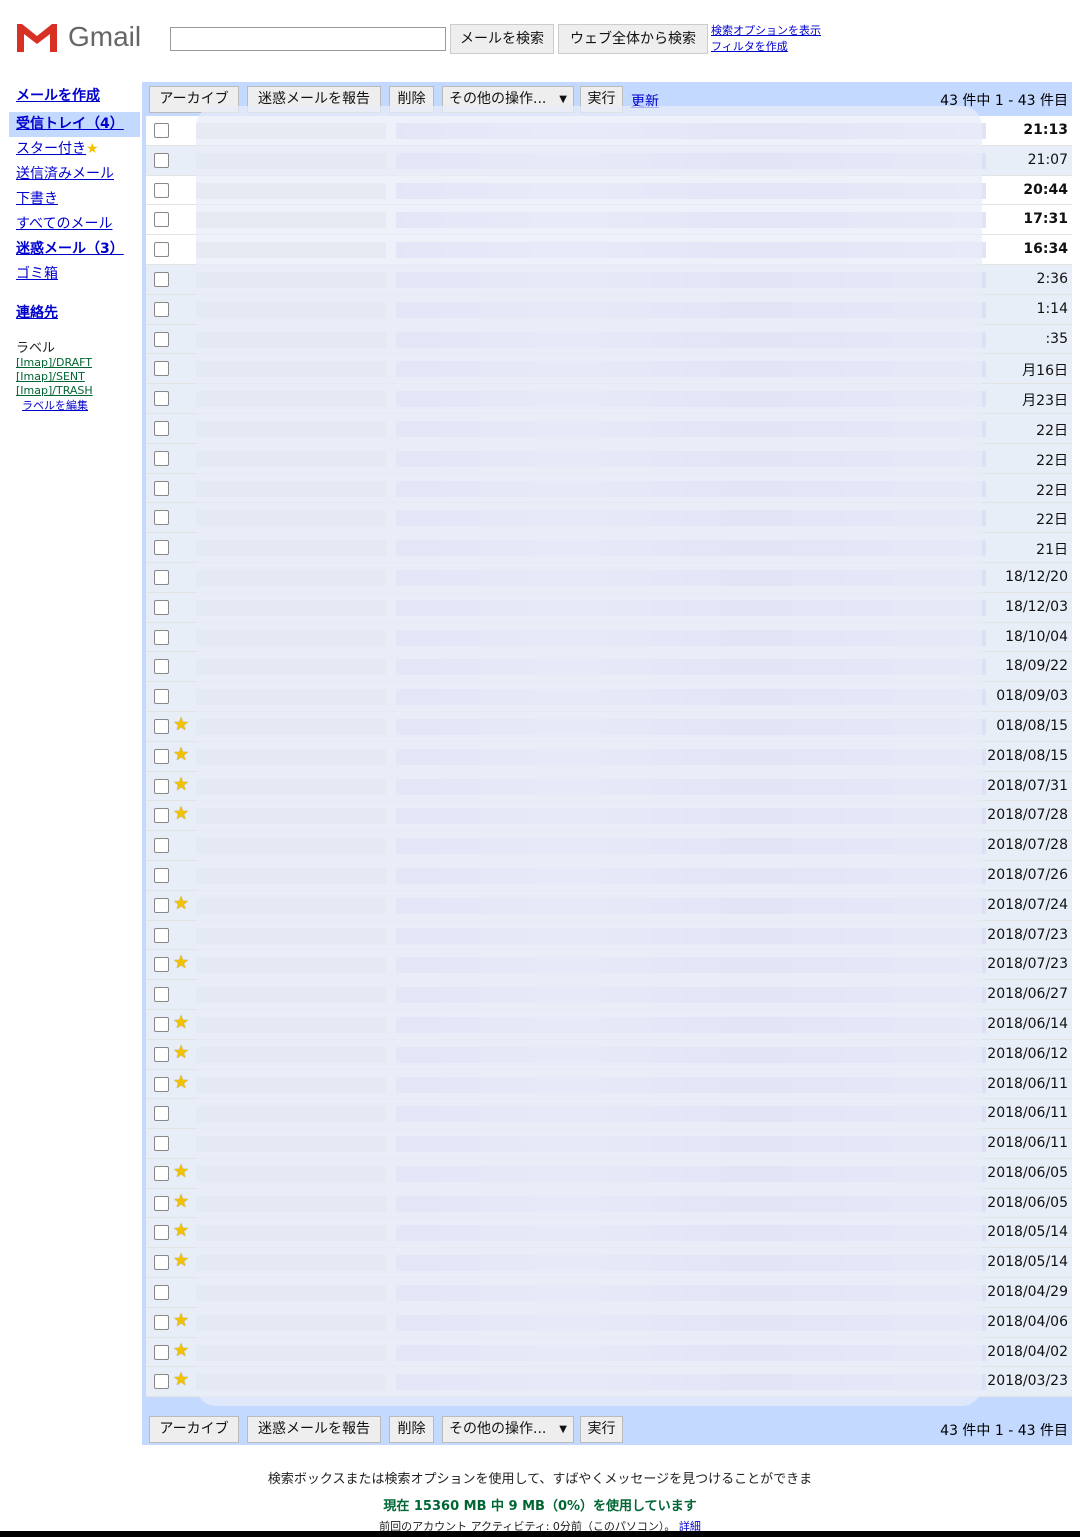  I want to click on email-row: 20:44, so click(609, 190).